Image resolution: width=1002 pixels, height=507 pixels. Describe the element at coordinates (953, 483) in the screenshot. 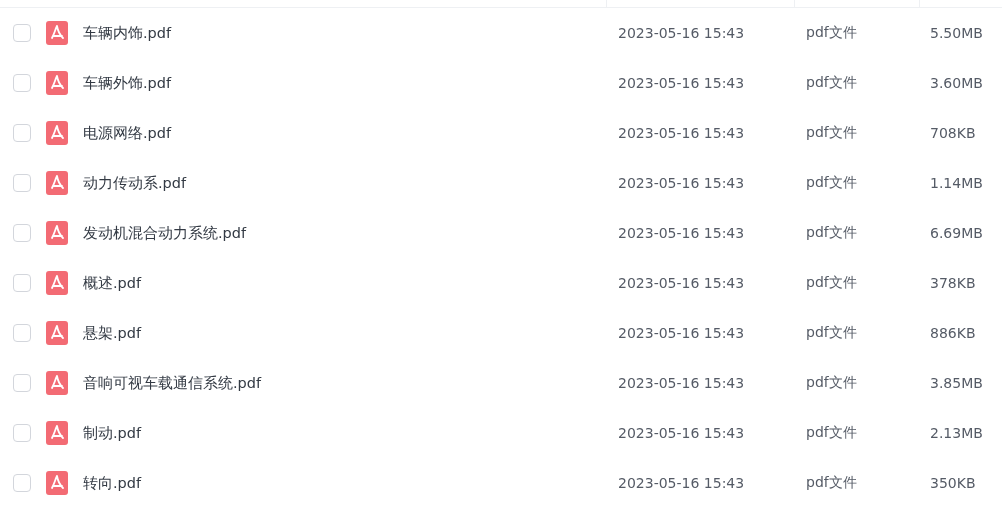

I see `file-size: 350KB` at that location.